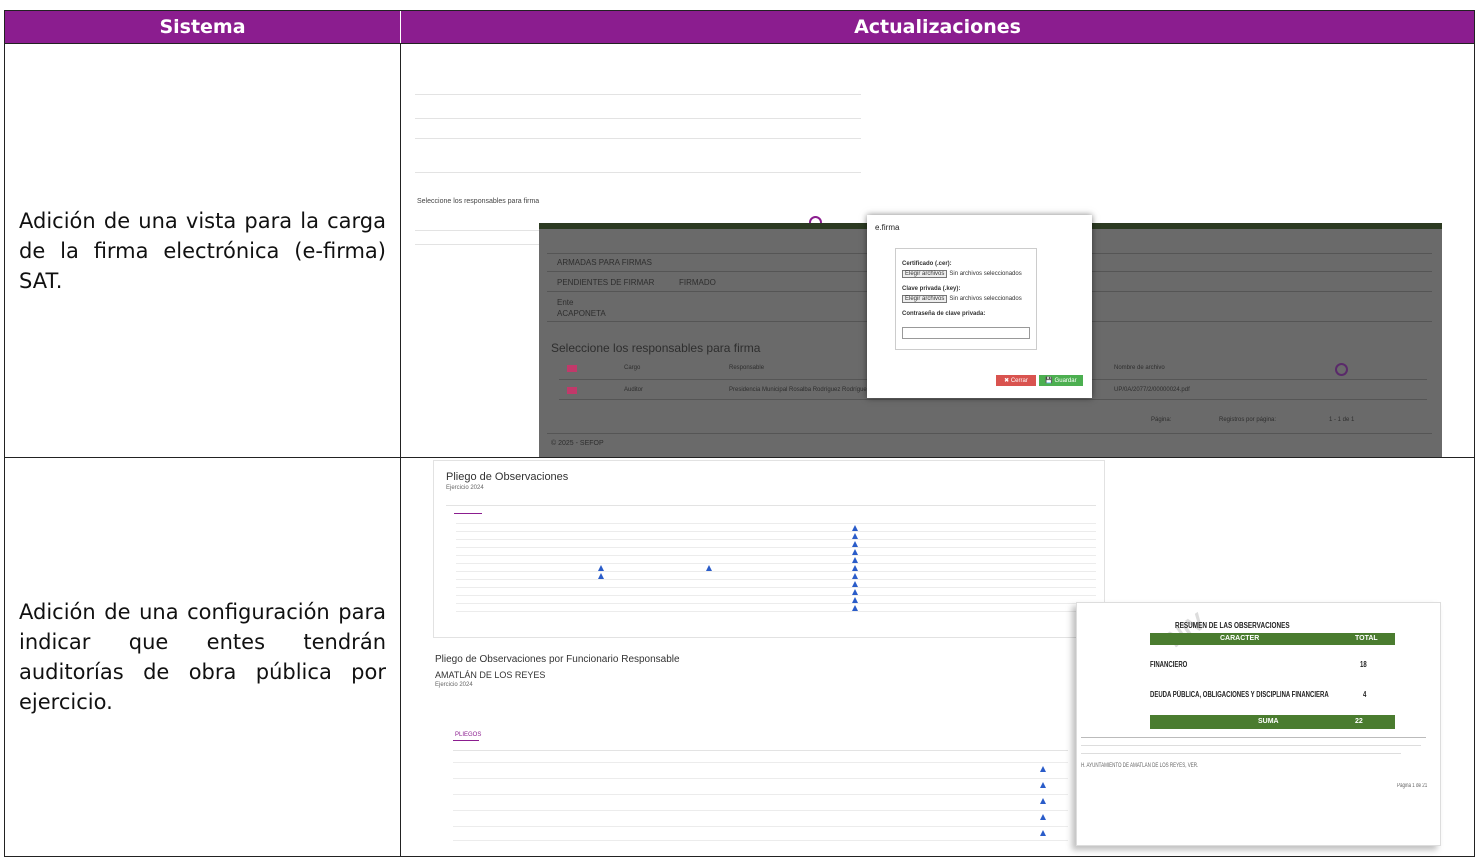  Describe the element at coordinates (1161, 420) in the screenshot. I see `pagination-label: Página:` at that location.